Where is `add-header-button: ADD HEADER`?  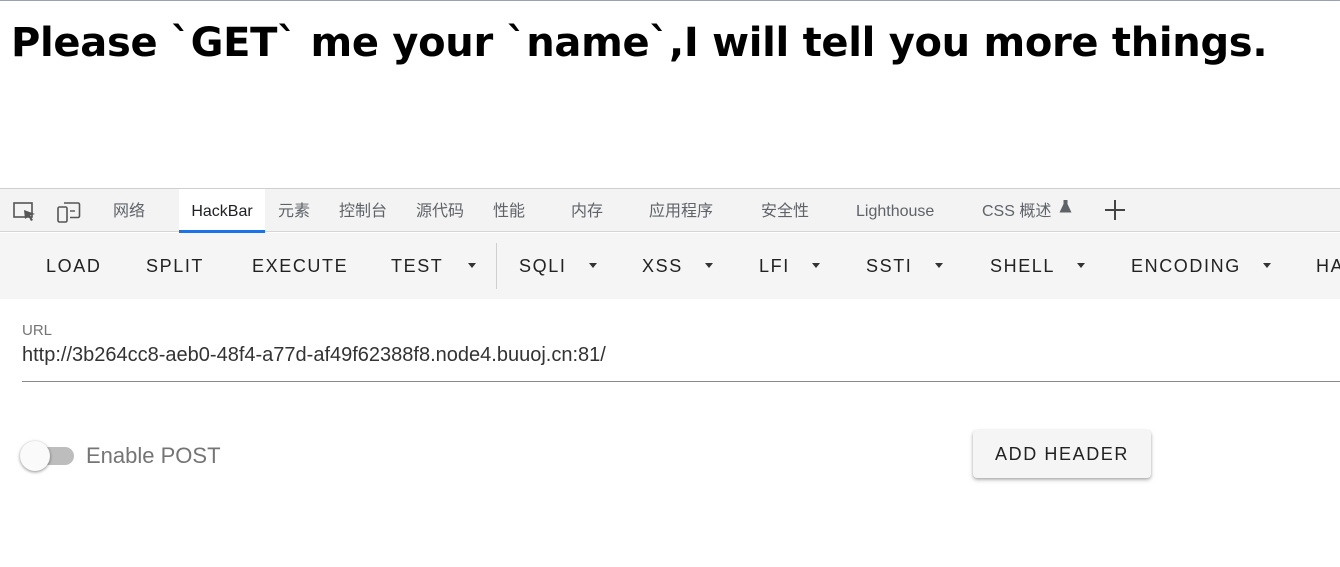 add-header-button: ADD HEADER is located at coordinates (1062, 454).